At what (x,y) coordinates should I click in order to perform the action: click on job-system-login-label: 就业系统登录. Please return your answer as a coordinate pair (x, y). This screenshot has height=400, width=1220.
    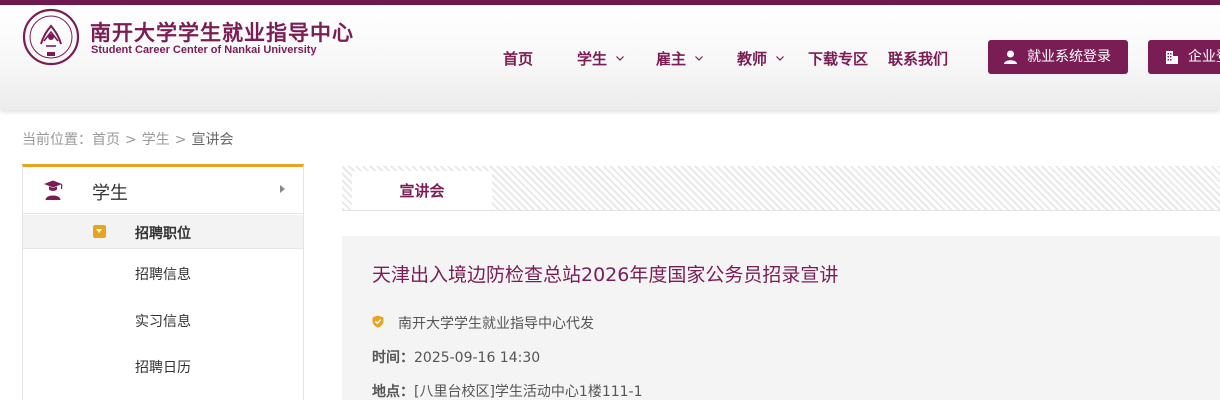
    Looking at the image, I should click on (1069, 57).